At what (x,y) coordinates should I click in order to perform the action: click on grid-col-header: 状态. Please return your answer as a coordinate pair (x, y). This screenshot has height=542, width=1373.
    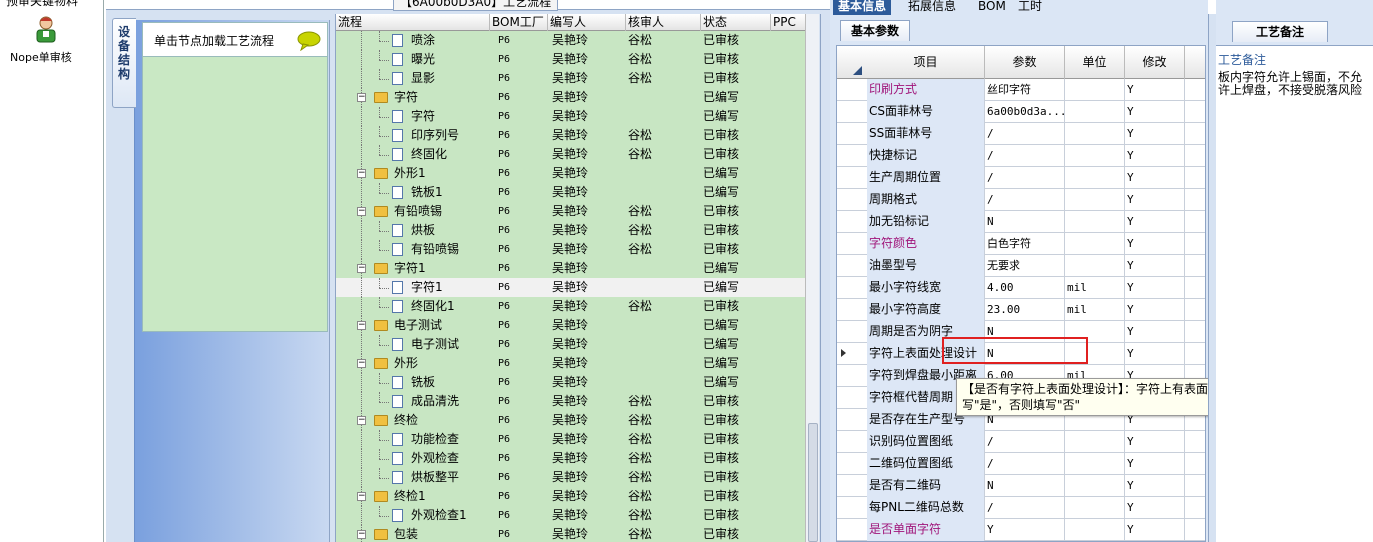
    Looking at the image, I should click on (736, 22).